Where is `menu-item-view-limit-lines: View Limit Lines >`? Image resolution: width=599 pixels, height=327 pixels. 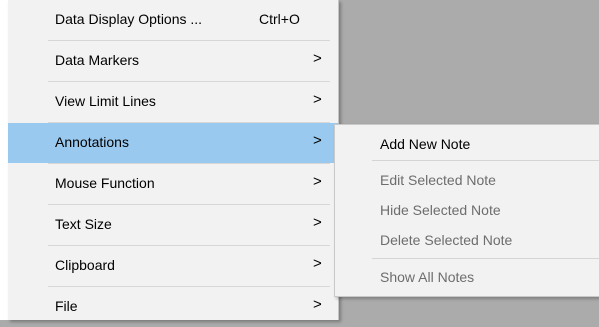
menu-item-view-limit-lines: View Limit Lines > is located at coordinates (173, 102).